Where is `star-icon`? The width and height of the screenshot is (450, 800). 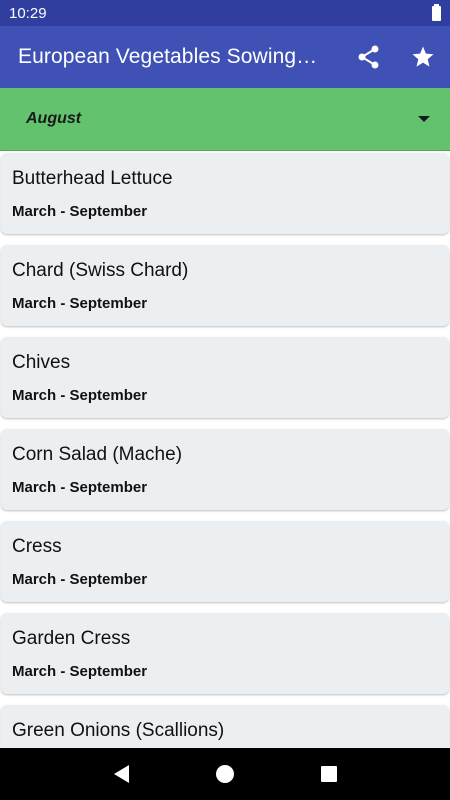 star-icon is located at coordinates (423, 56).